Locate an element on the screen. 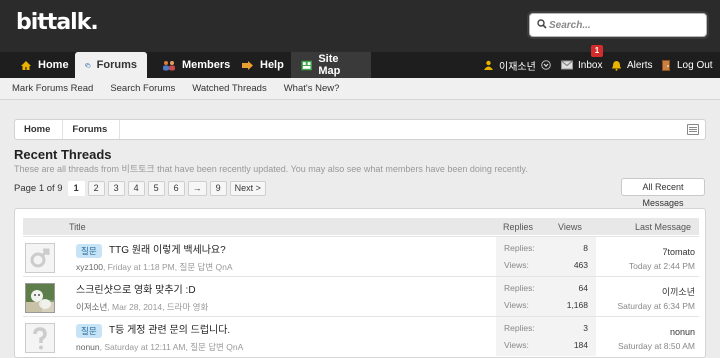 The height and width of the screenshot is (358, 720). home-icon is located at coordinates (26, 65).